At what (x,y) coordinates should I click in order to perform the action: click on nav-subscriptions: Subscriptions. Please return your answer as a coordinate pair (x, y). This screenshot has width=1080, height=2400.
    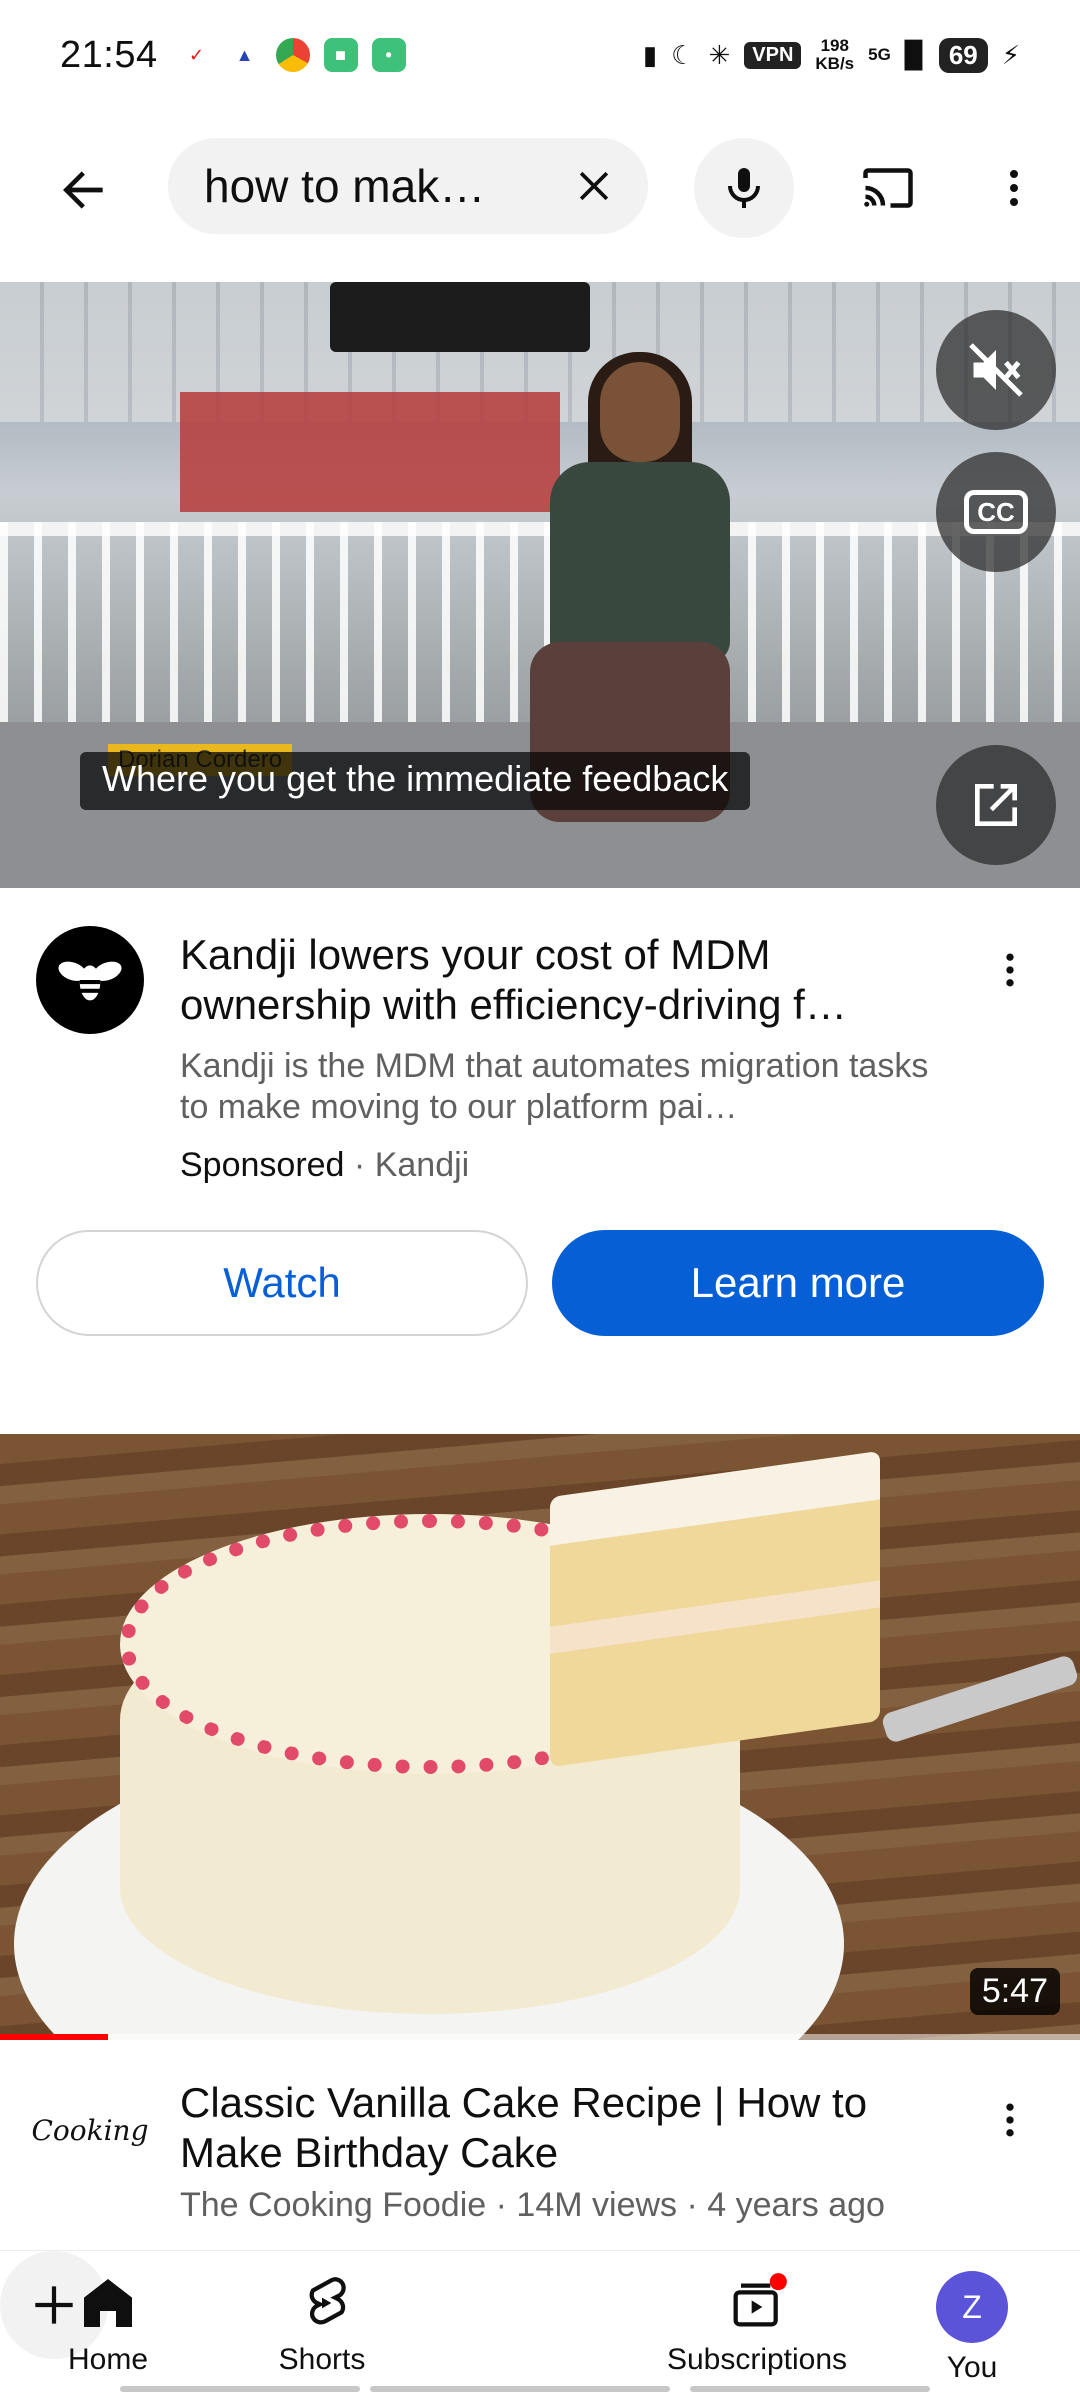
    Looking at the image, I should click on (757, 2331).